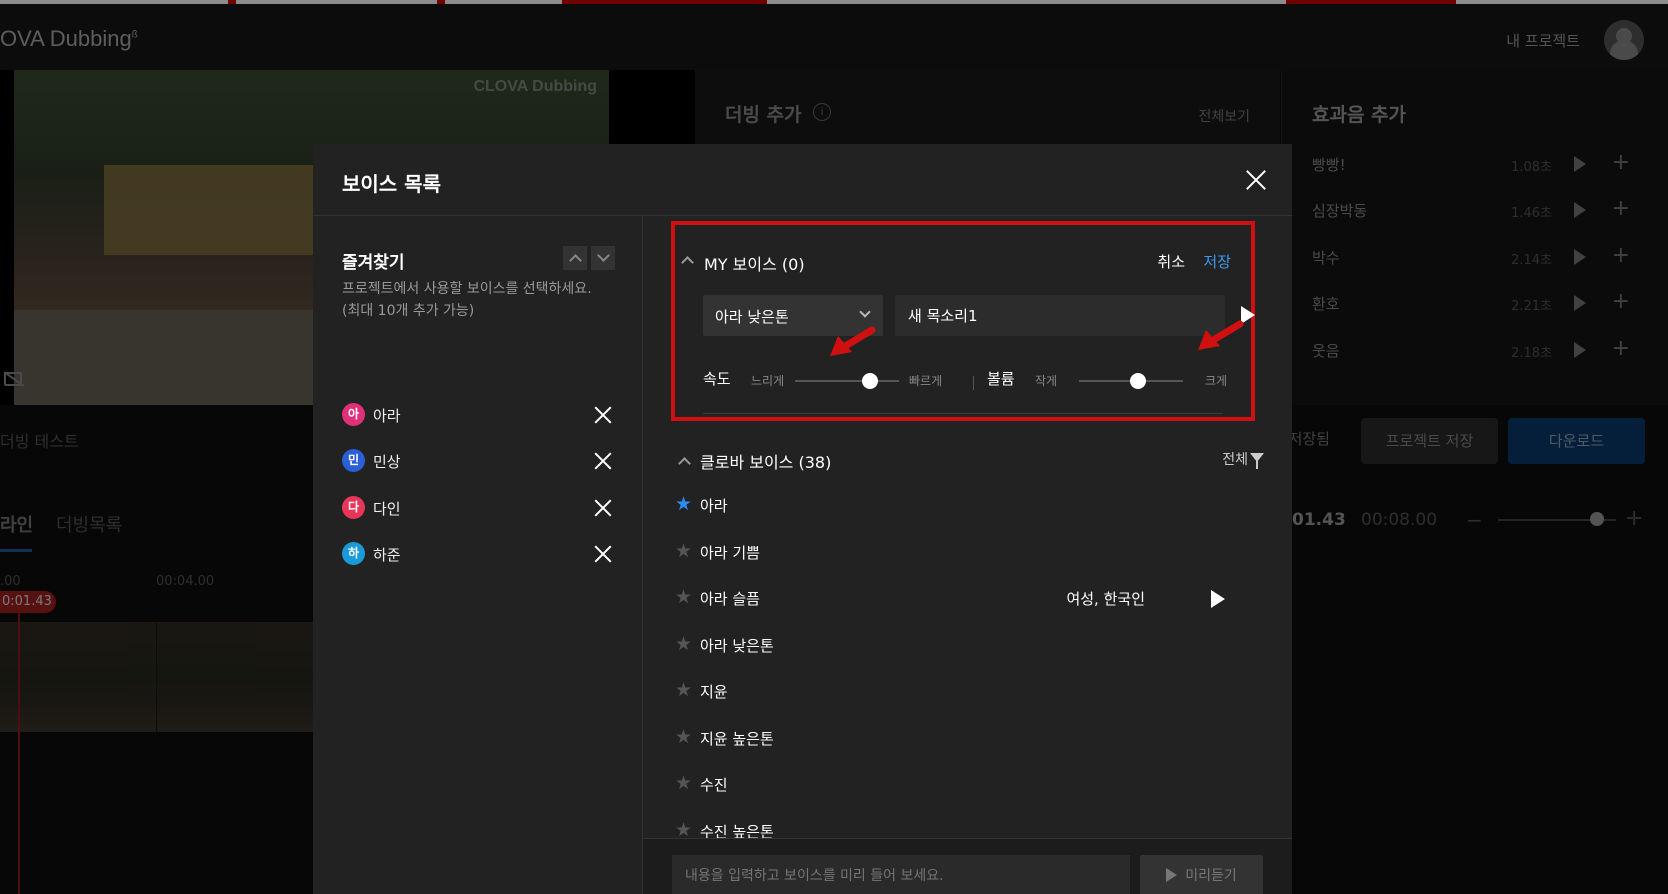  Describe the element at coordinates (926, 381) in the screenshot. I see `speed-max-label: 빠르게` at that location.